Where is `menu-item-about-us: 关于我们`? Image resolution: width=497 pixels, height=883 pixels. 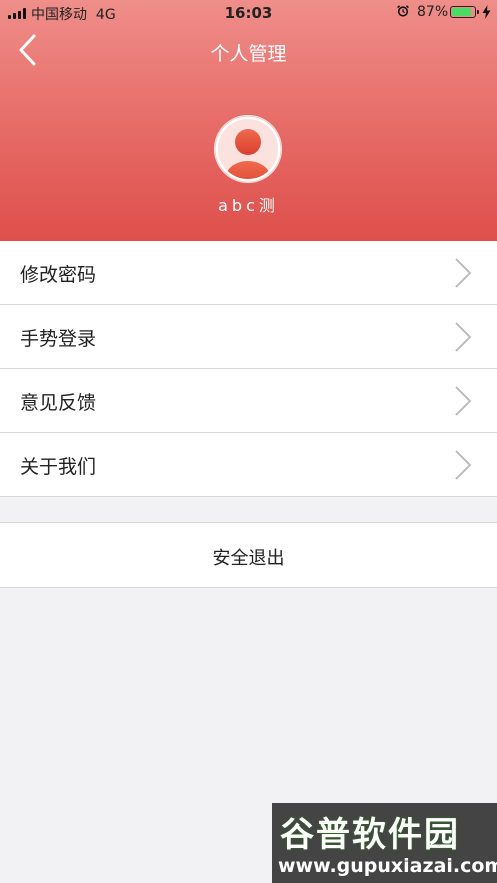 menu-item-about-us: 关于我们 is located at coordinates (248, 464).